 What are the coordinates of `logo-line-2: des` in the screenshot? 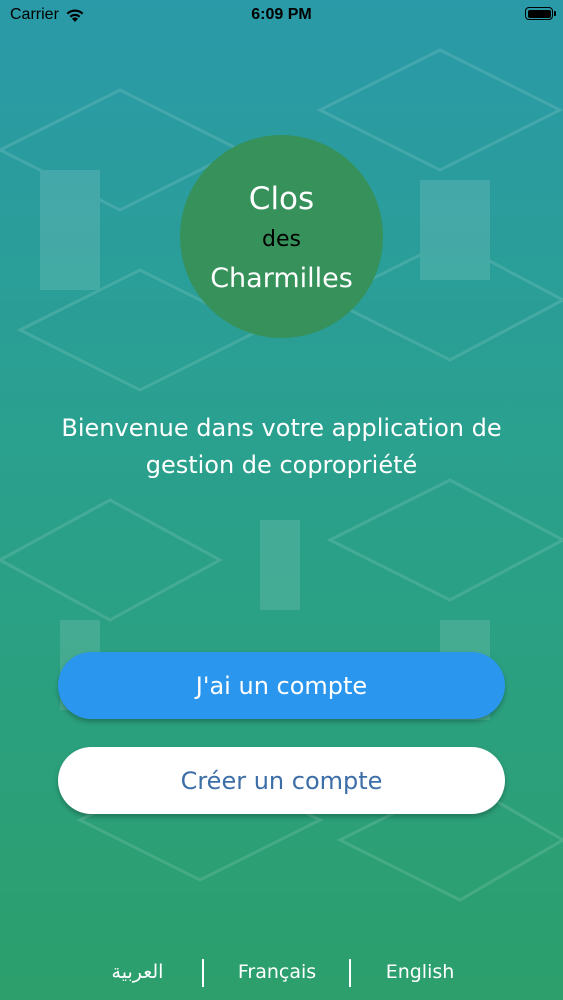 It's located at (281, 239).